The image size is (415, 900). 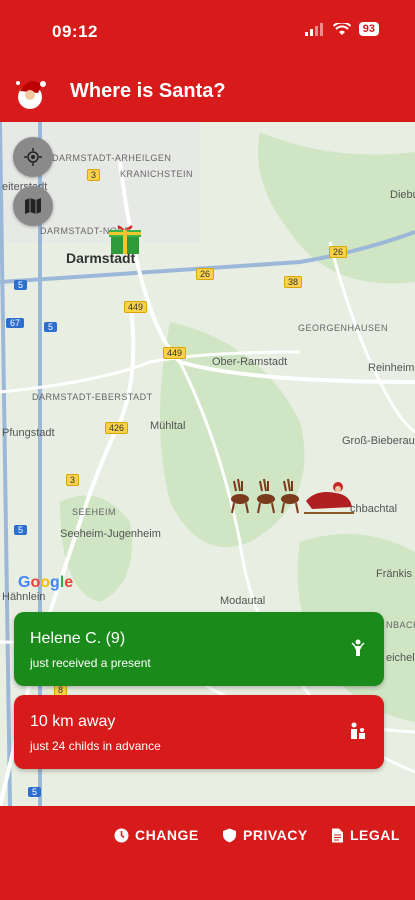 I want to click on map-label-frankisch: Fränkis, so click(x=394, y=574).